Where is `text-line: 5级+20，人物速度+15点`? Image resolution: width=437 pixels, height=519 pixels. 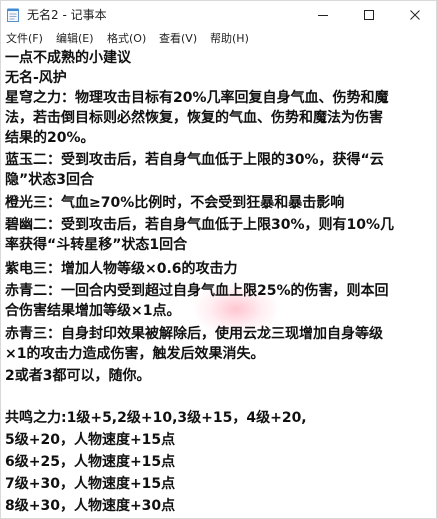 text-line: 5级+20，人物速度+15点 is located at coordinates (90, 440).